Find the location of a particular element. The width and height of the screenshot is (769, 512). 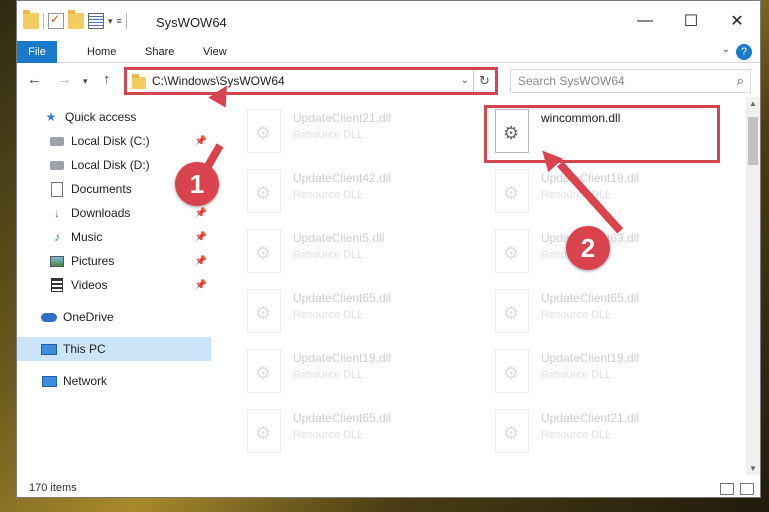

up-arrow-icon: ↑ is located at coordinates (107, 79).